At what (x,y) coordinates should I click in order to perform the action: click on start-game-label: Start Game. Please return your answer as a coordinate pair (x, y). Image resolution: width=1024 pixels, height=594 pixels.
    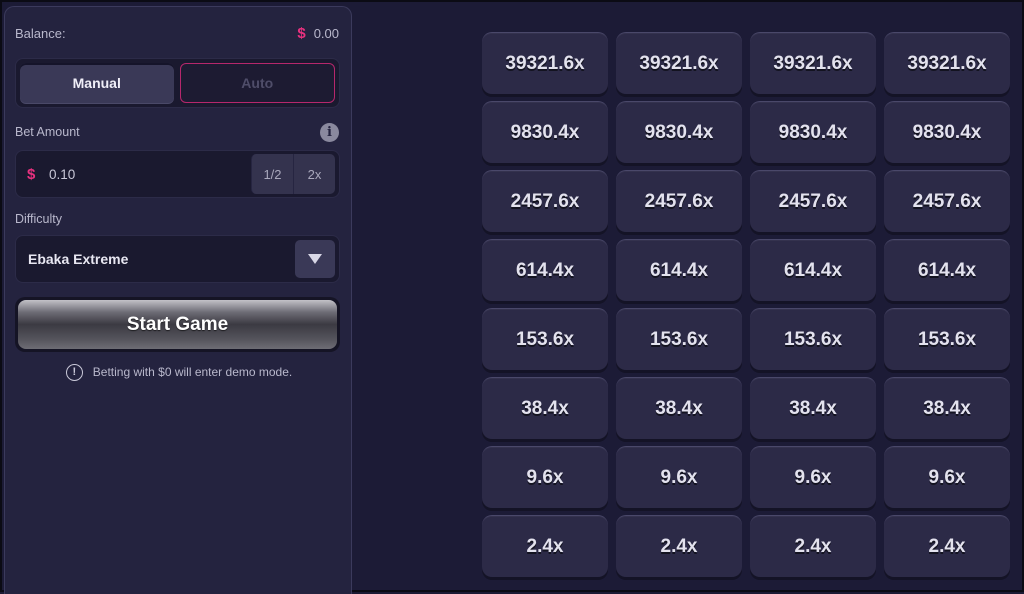
    Looking at the image, I should click on (177, 324).